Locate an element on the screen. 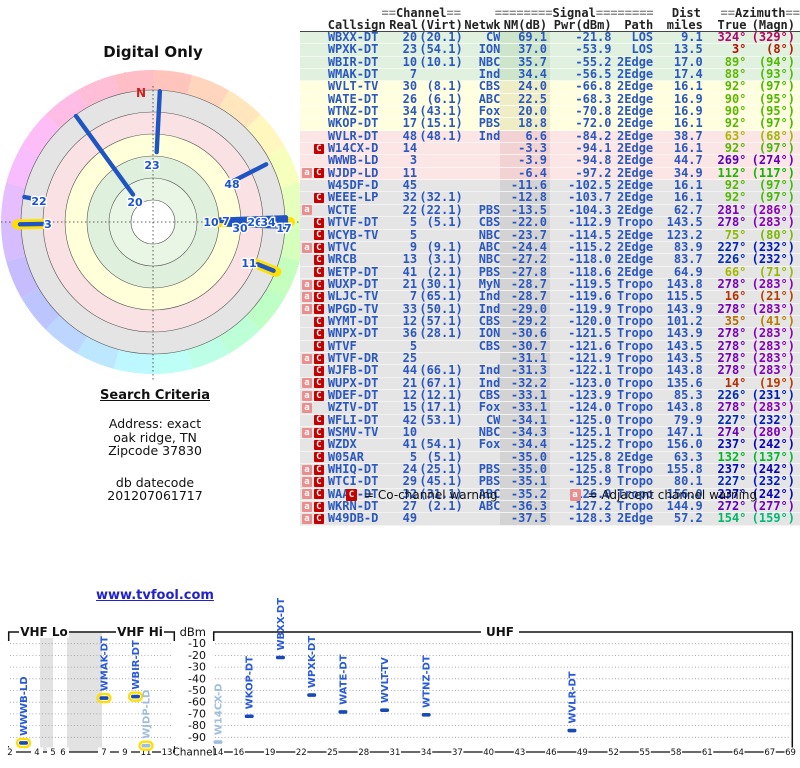  station-label: WVLT-TV is located at coordinates (385, 680).